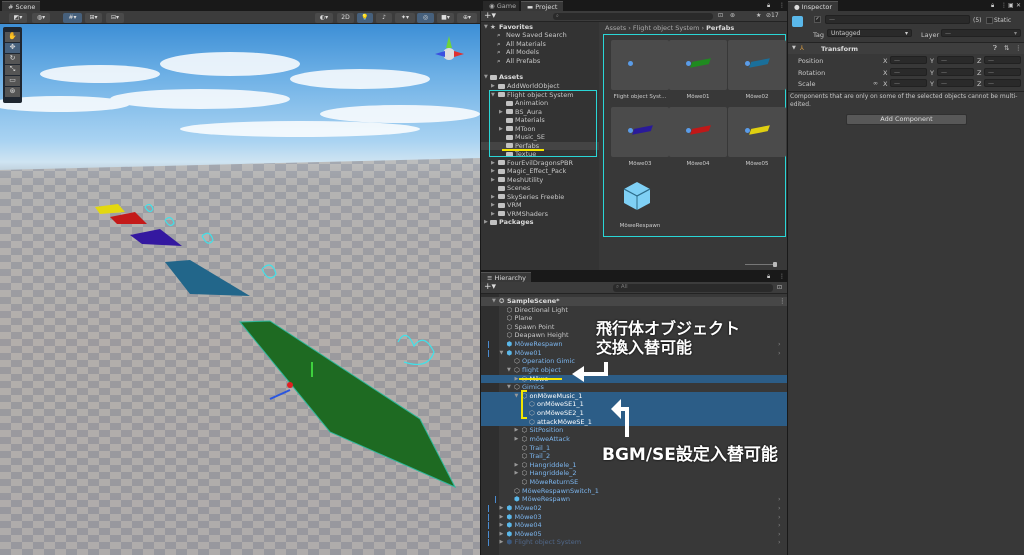 The height and width of the screenshot is (555, 1024). Describe the element at coordinates (540, 61) in the screenshot. I see `favorite-item: ⌕ All Prefabs` at that location.